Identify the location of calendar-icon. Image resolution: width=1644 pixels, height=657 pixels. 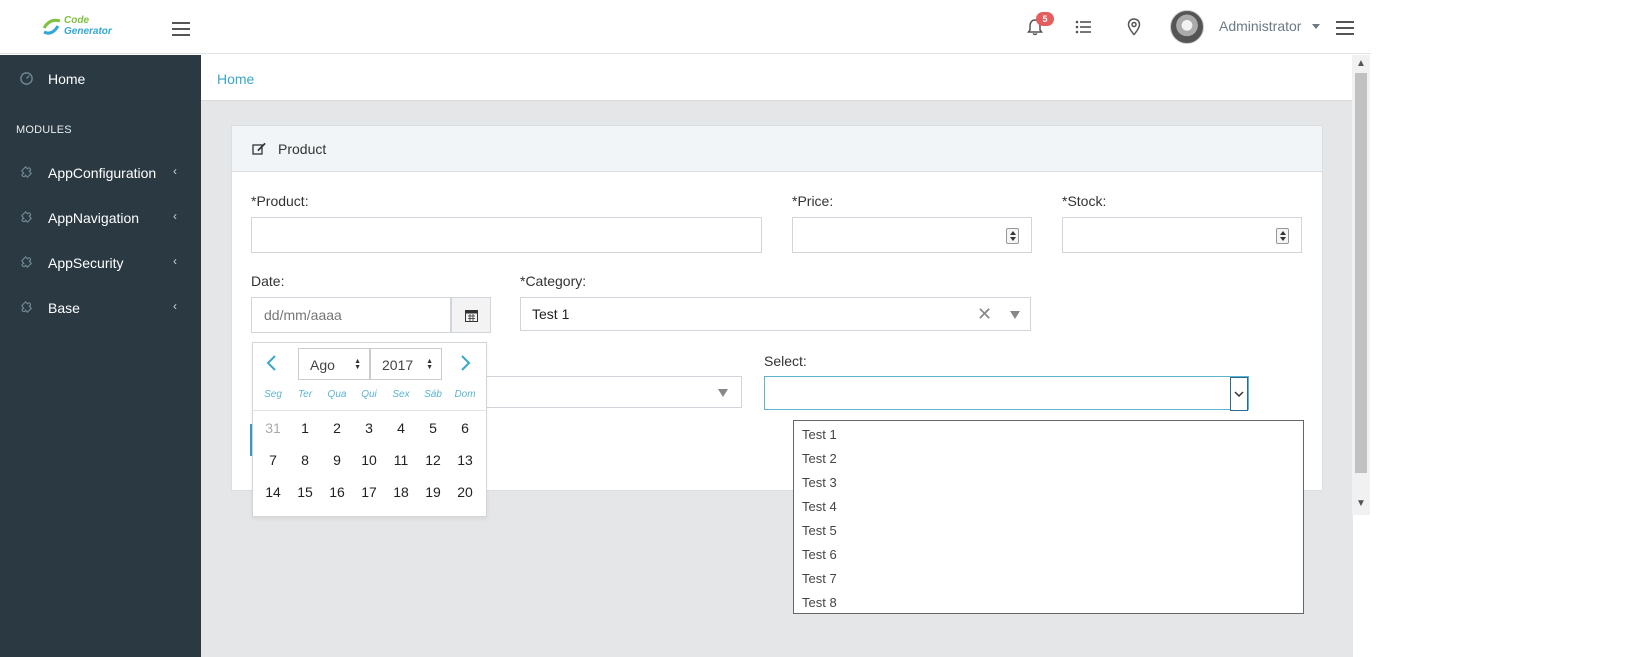
(471, 316).